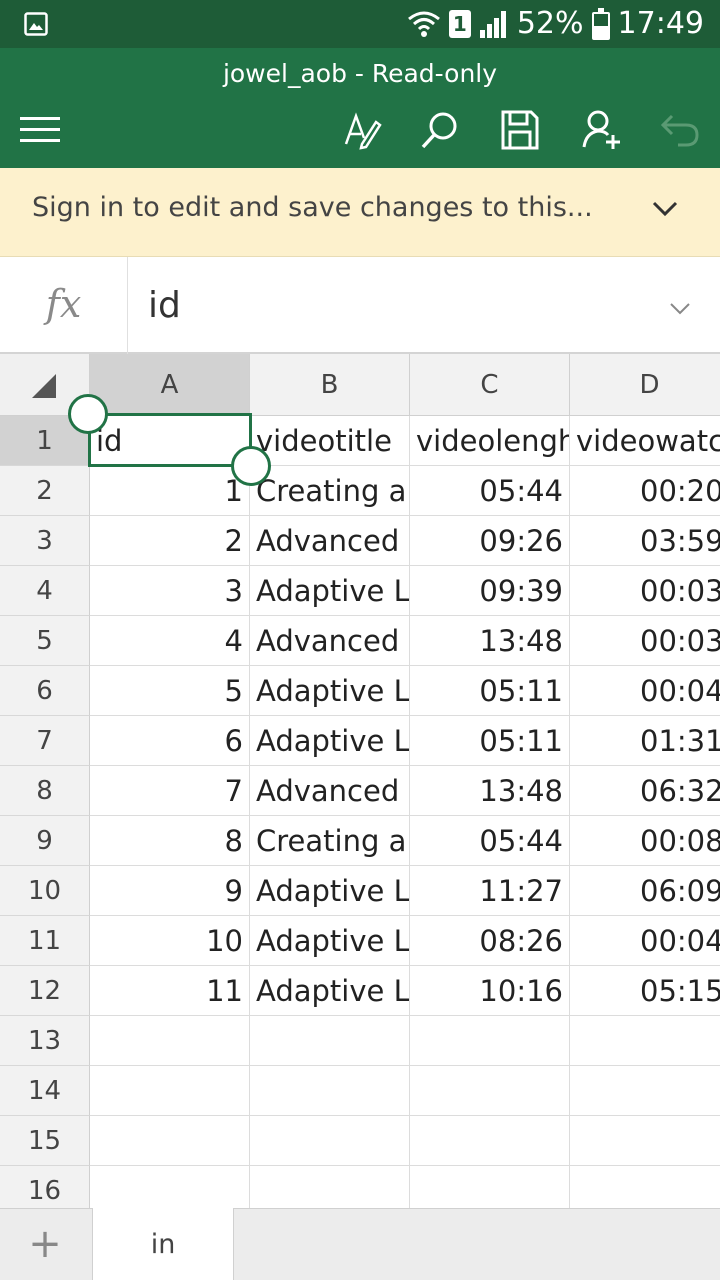 This screenshot has width=720, height=1280. Describe the element at coordinates (45, 691) in the screenshot. I see `row-header-6: 6` at that location.